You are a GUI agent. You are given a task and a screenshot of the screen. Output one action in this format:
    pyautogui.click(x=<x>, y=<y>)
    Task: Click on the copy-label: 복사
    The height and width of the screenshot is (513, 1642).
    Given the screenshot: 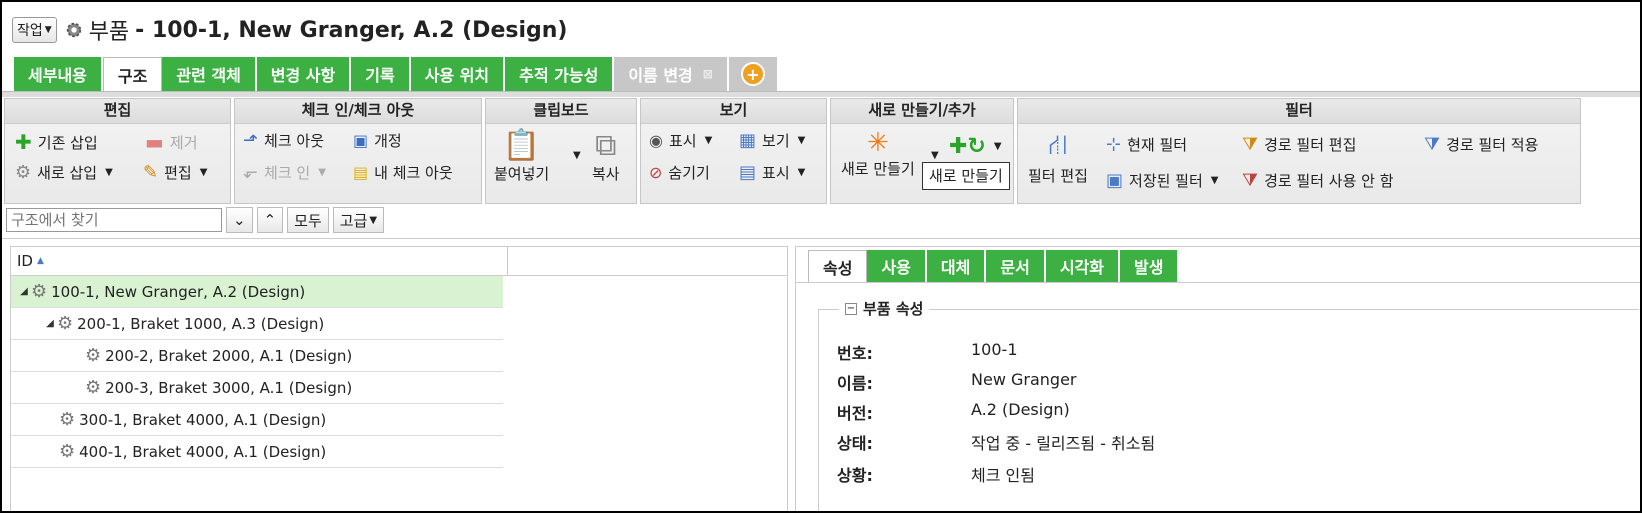 What is the action you would take?
    pyautogui.click(x=606, y=174)
    